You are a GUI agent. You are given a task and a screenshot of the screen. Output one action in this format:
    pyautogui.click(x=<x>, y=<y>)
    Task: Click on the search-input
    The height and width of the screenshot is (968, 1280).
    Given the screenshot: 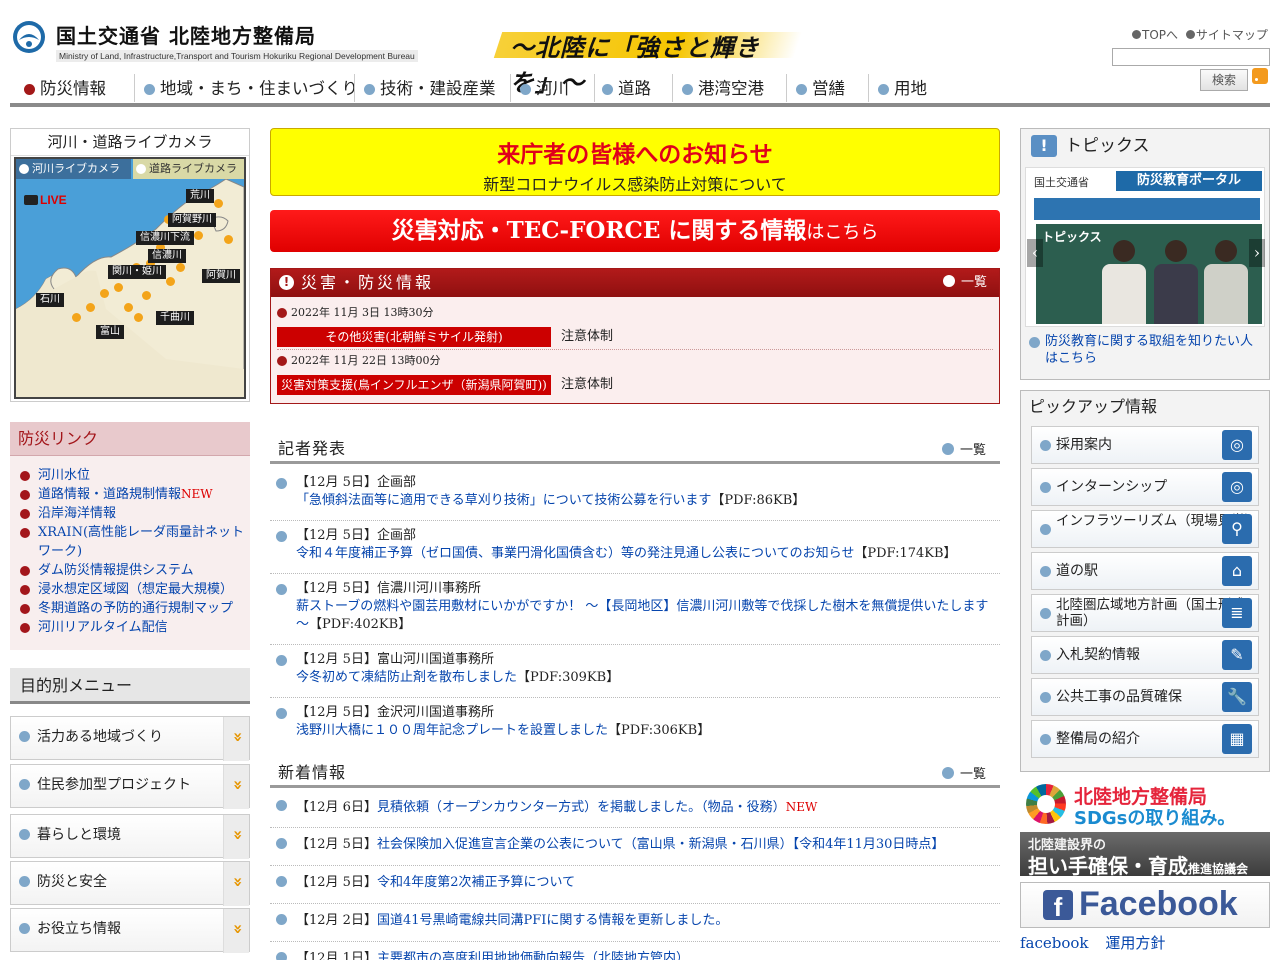 What is the action you would take?
    pyautogui.click(x=1191, y=57)
    